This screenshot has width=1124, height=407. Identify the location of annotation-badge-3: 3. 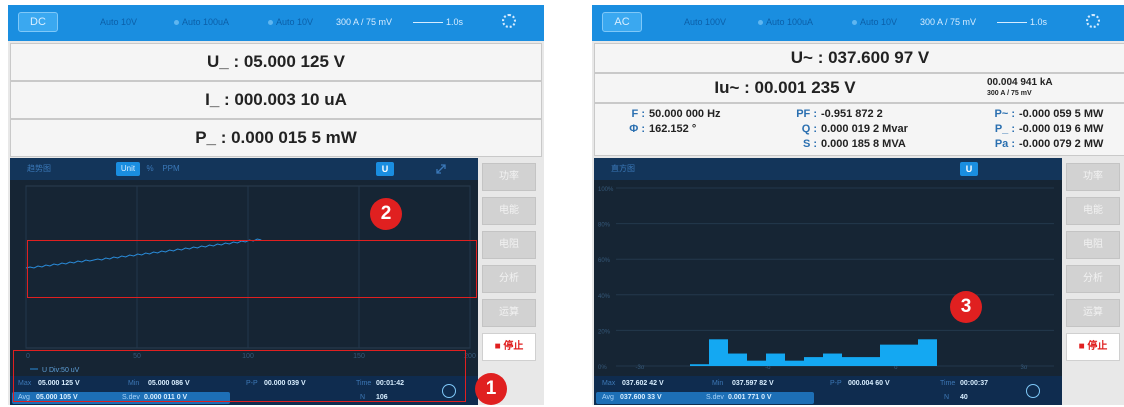
(966, 307).